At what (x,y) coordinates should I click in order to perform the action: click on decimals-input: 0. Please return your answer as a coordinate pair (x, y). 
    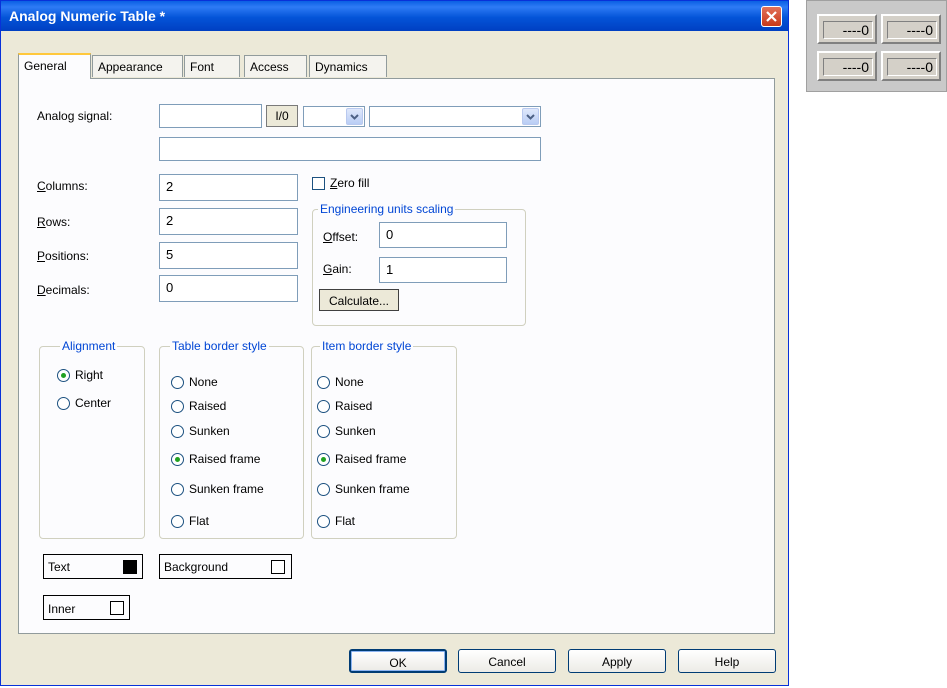
    Looking at the image, I should click on (228, 288).